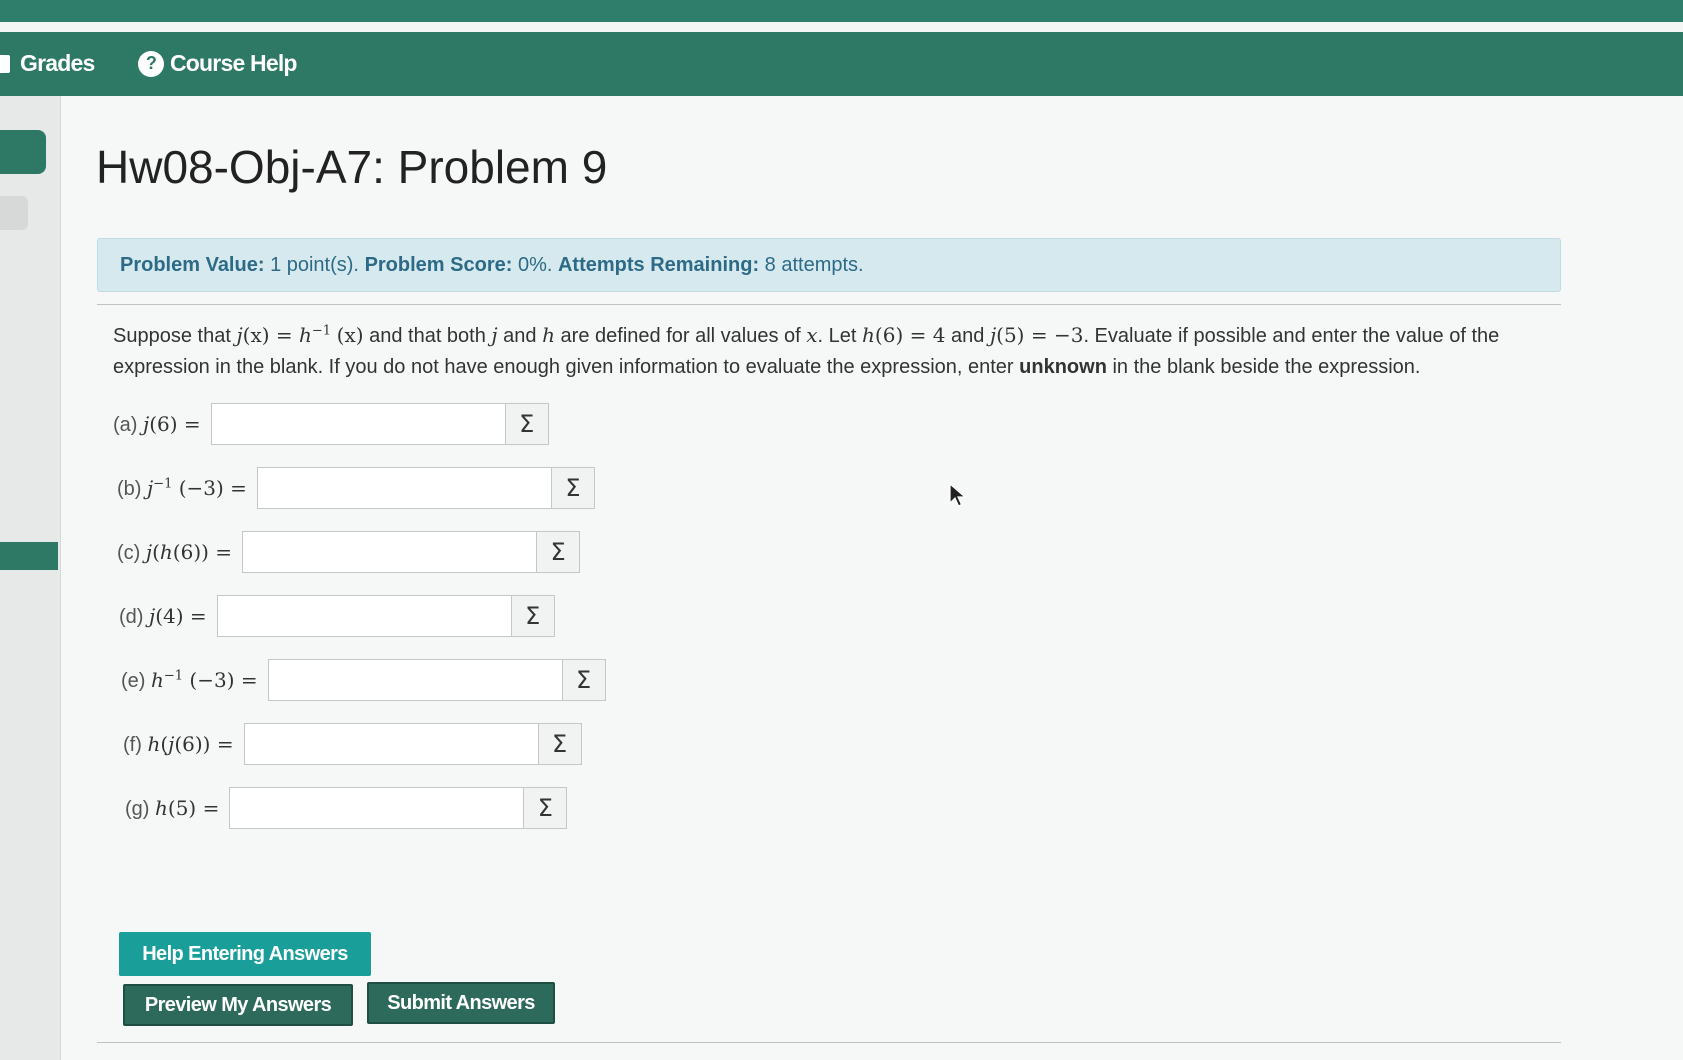  I want to click on sigma-button-d: Σ, so click(532, 616).